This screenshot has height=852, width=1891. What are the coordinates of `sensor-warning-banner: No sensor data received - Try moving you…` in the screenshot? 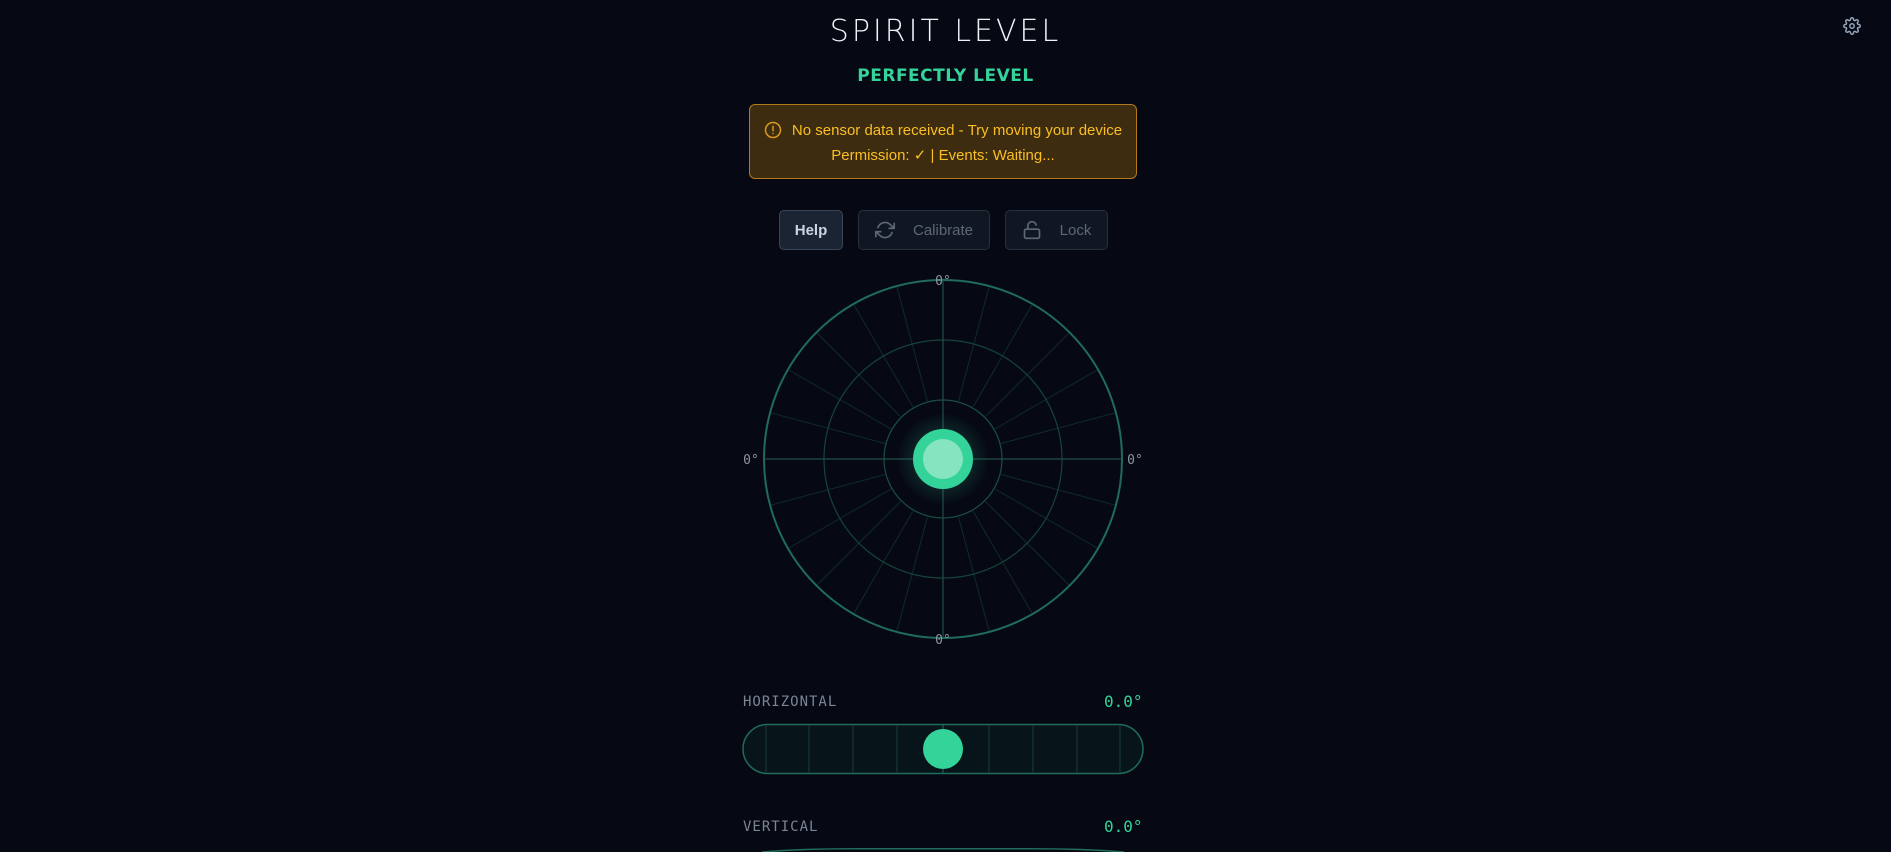 It's located at (943, 141).